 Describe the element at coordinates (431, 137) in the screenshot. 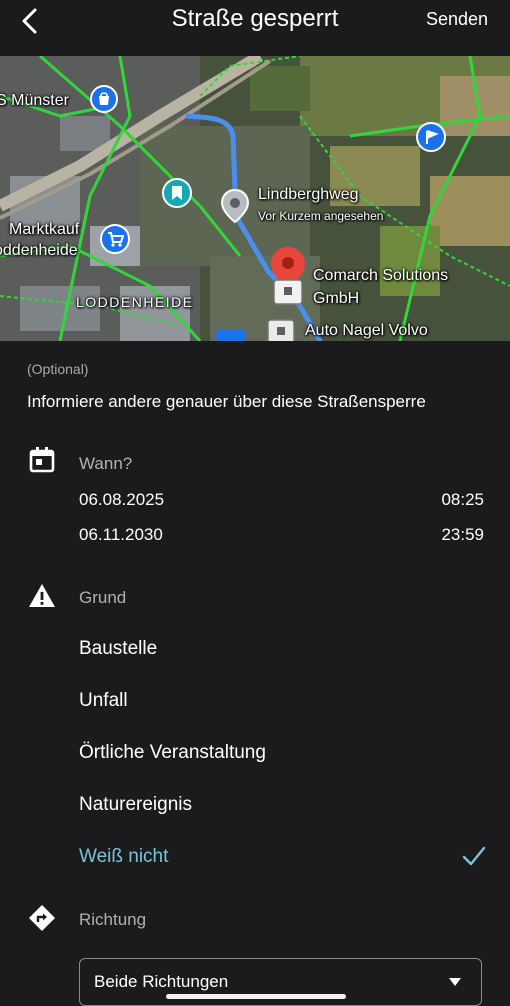

I see `parking-flag-icon` at that location.